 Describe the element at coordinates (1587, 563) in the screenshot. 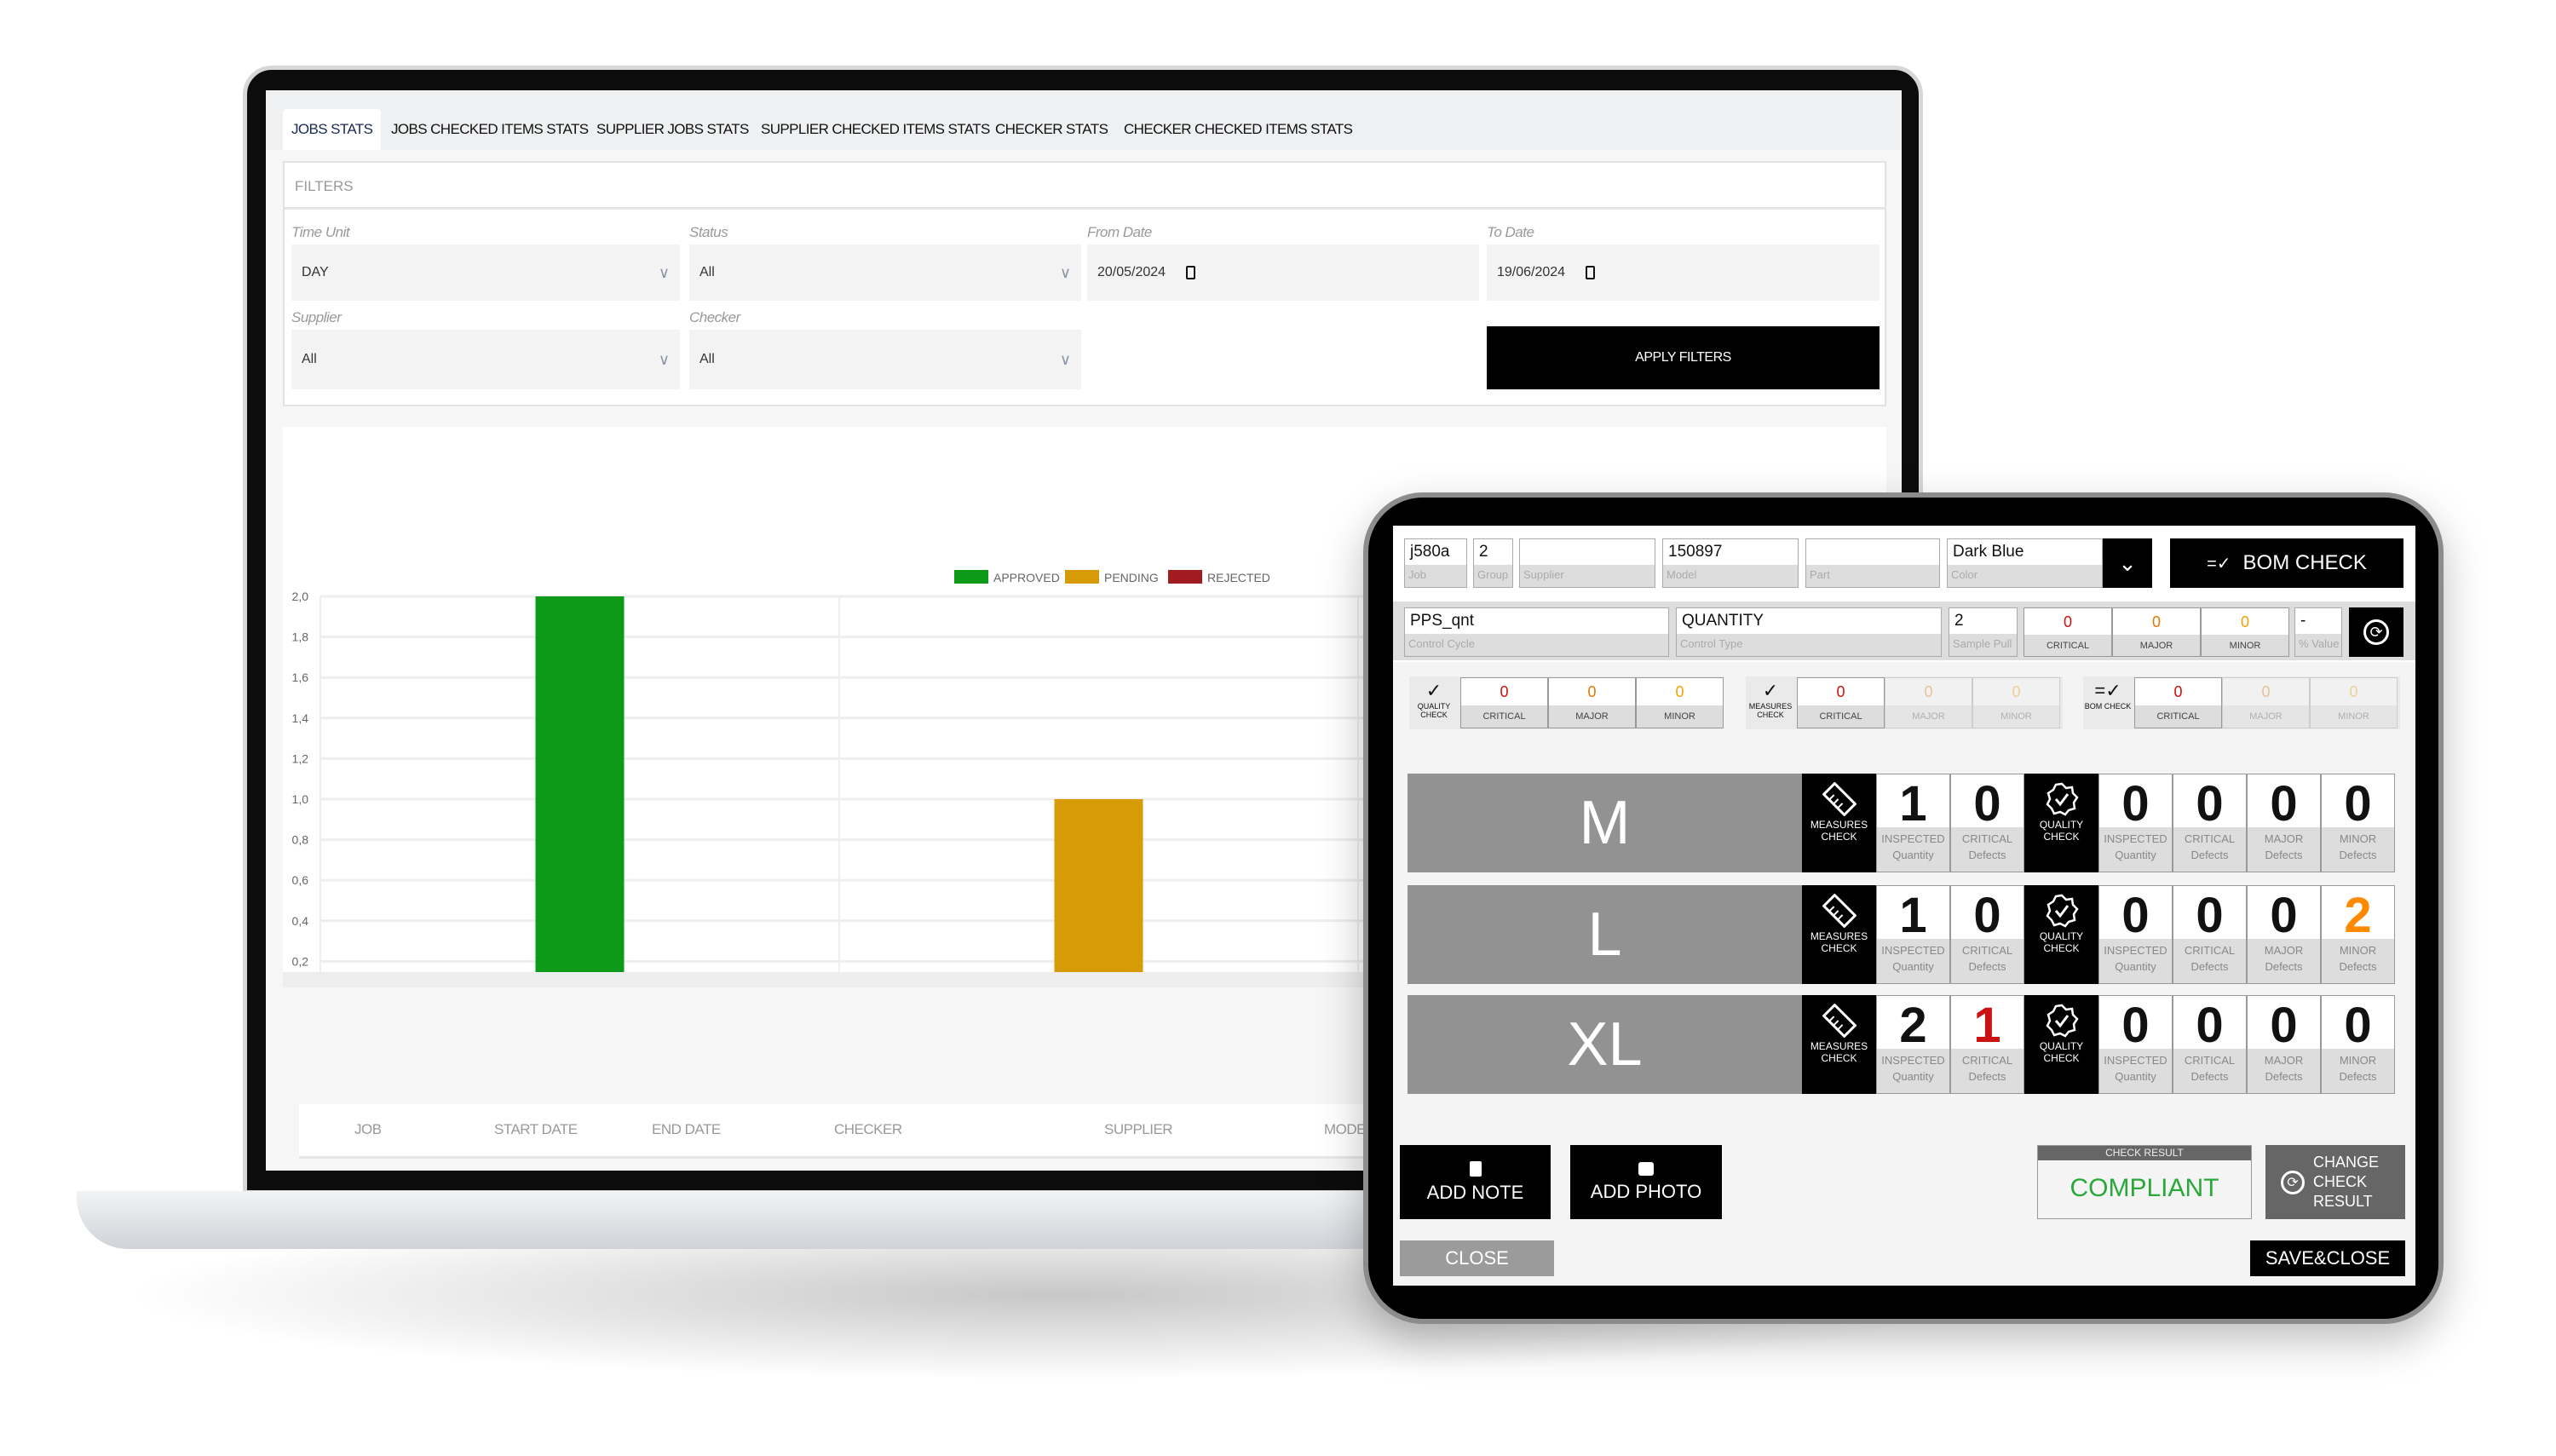

I see `supplier-field: Supplier` at that location.